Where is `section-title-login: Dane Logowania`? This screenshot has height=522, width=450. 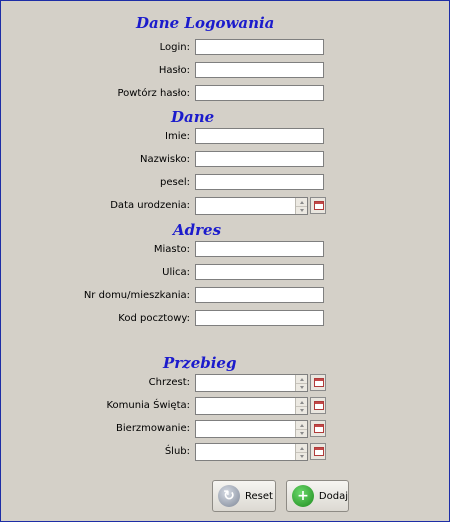
section-title-login: Dane Logowania is located at coordinates (205, 23).